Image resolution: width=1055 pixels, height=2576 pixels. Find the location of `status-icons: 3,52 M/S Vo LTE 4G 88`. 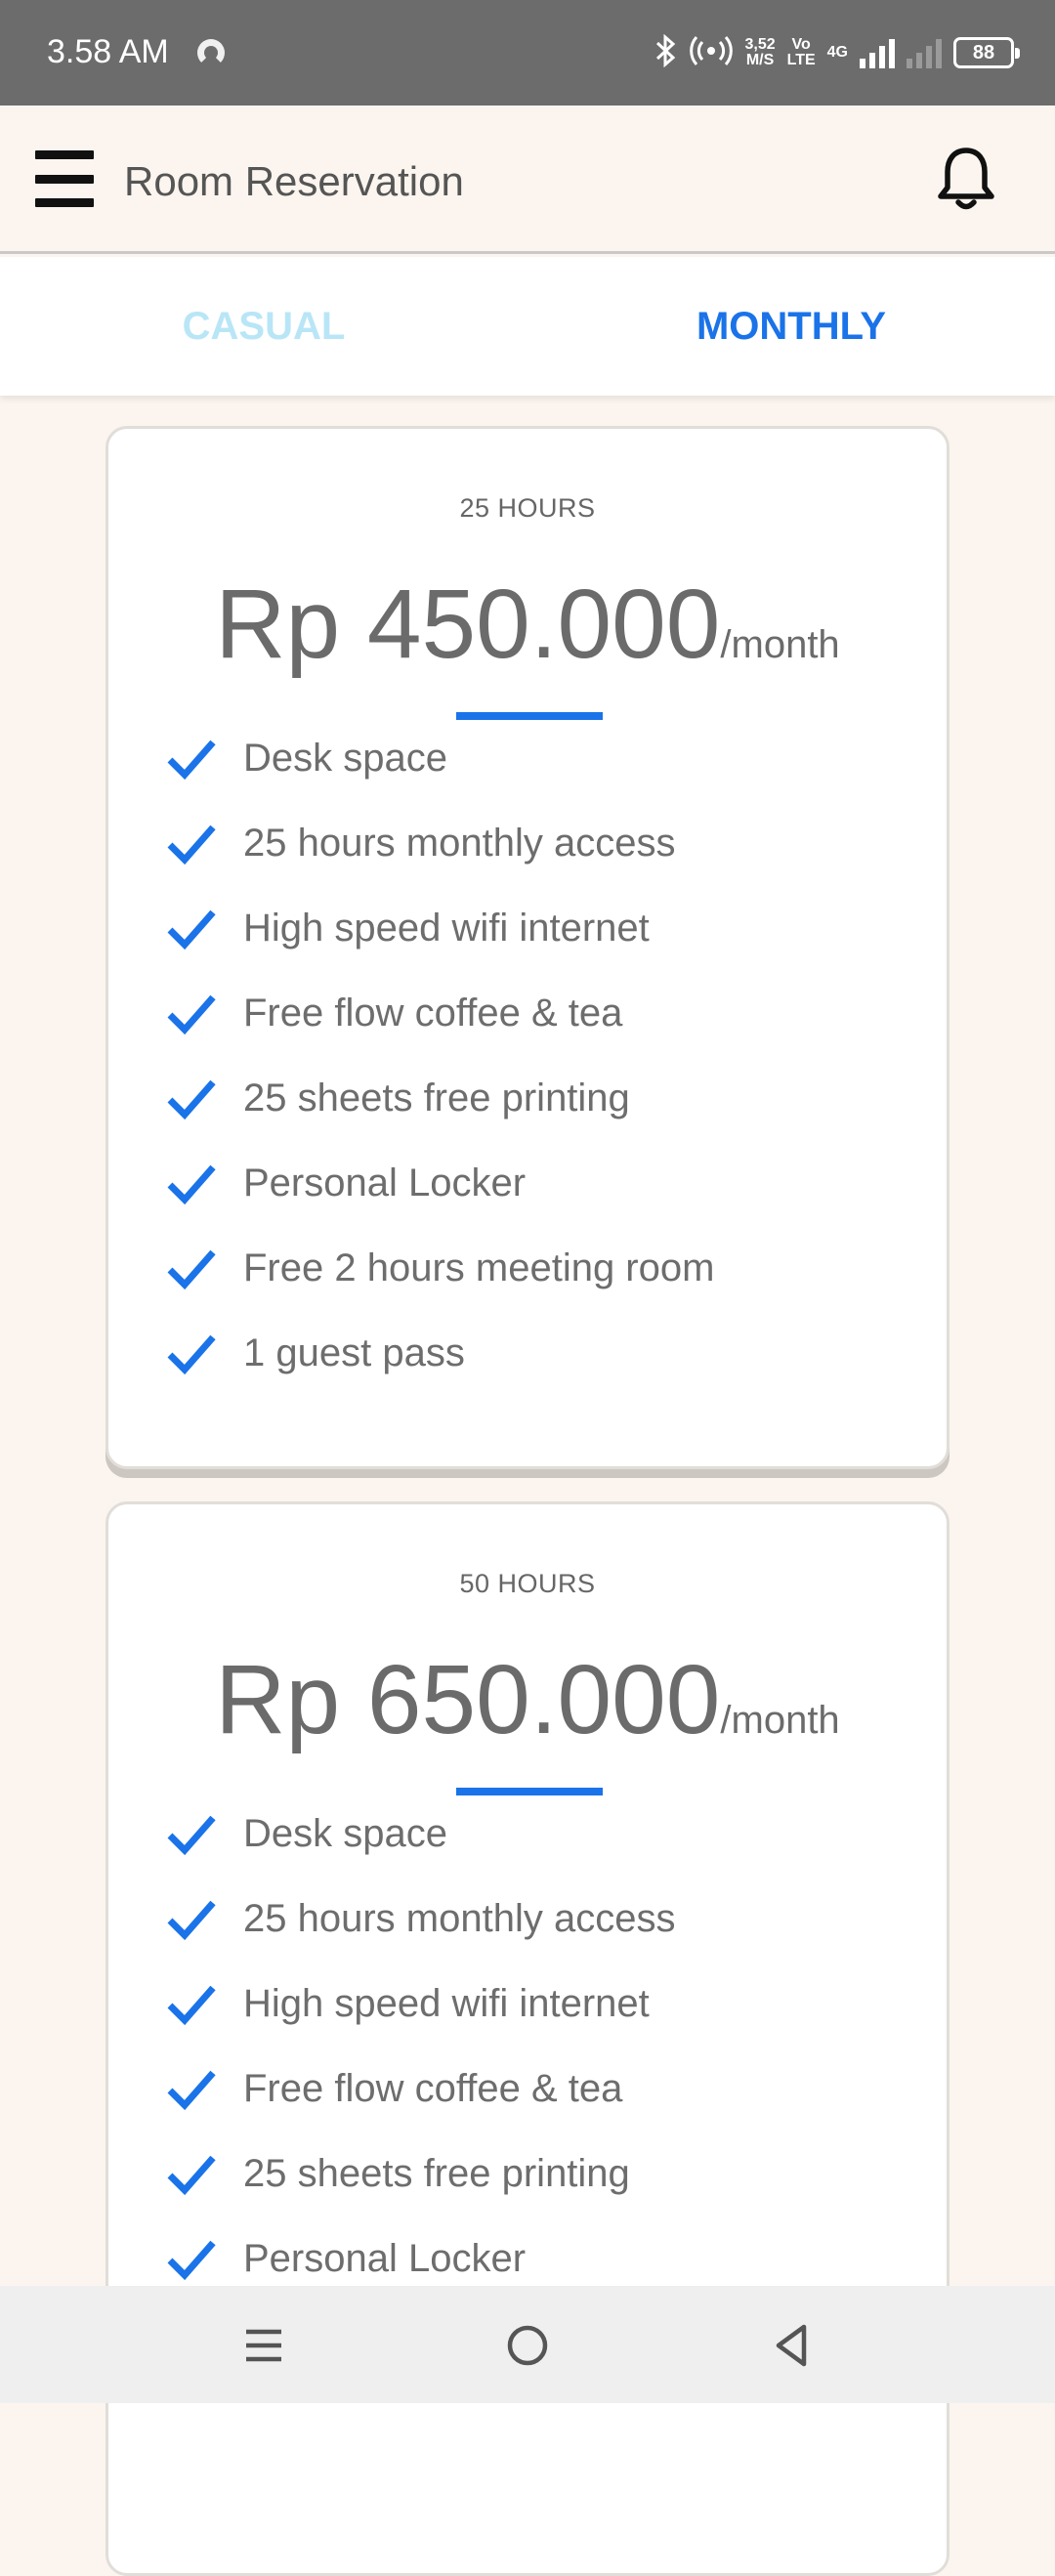

status-icons: 3,52 M/S Vo LTE 4G 88 is located at coordinates (837, 52).